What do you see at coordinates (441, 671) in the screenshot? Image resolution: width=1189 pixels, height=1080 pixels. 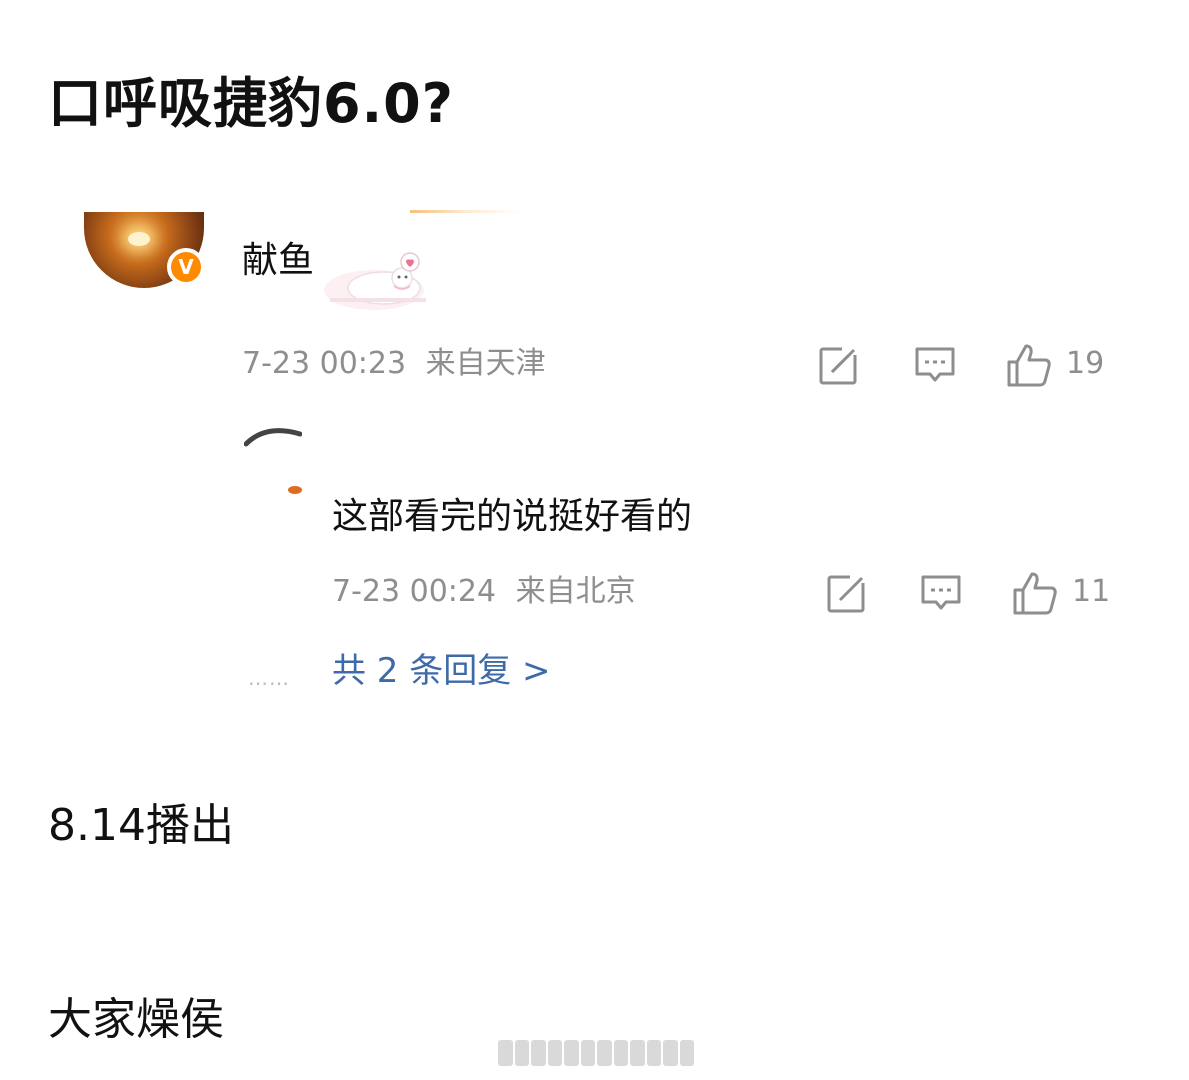 I see `more-replies-link: 共 2 条回复 >` at bounding box center [441, 671].